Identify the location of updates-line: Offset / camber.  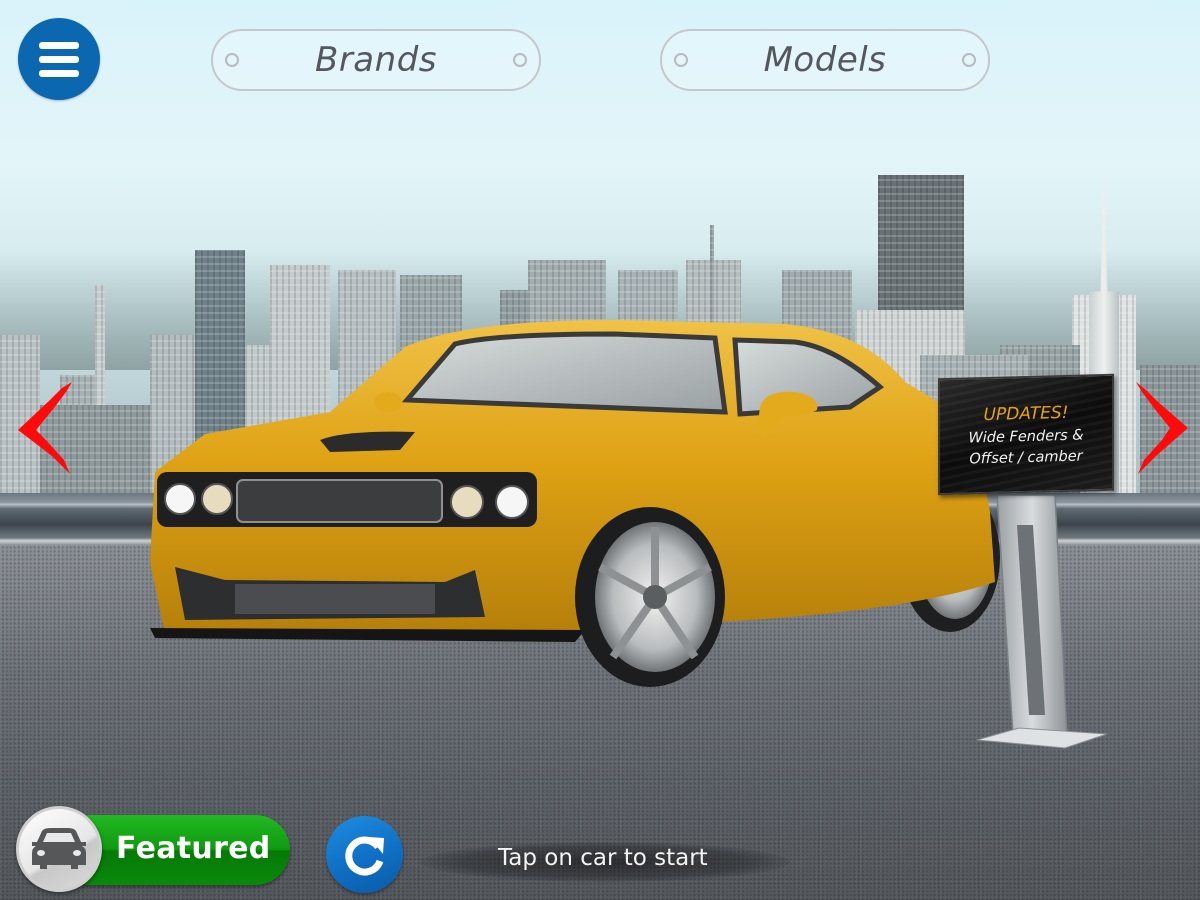
(1026, 457).